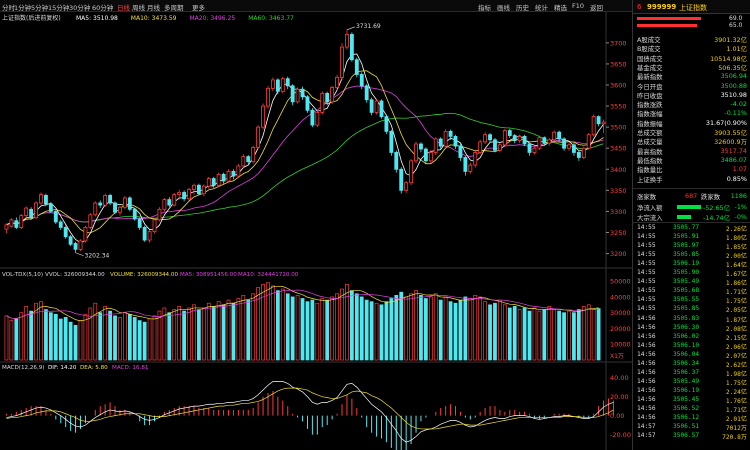  I want to click on tick-row: 14:55 3505.85 2.00亿, so click(692, 255).